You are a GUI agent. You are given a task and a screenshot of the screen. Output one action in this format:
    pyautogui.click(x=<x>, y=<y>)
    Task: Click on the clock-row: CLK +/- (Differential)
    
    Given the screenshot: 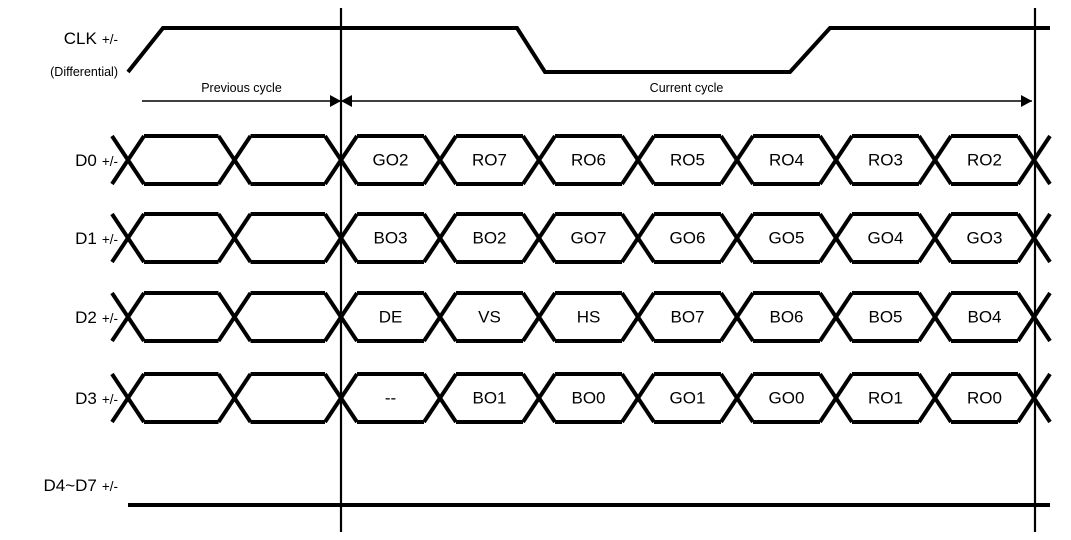 What is the action you would take?
    pyautogui.click(x=550, y=52)
    